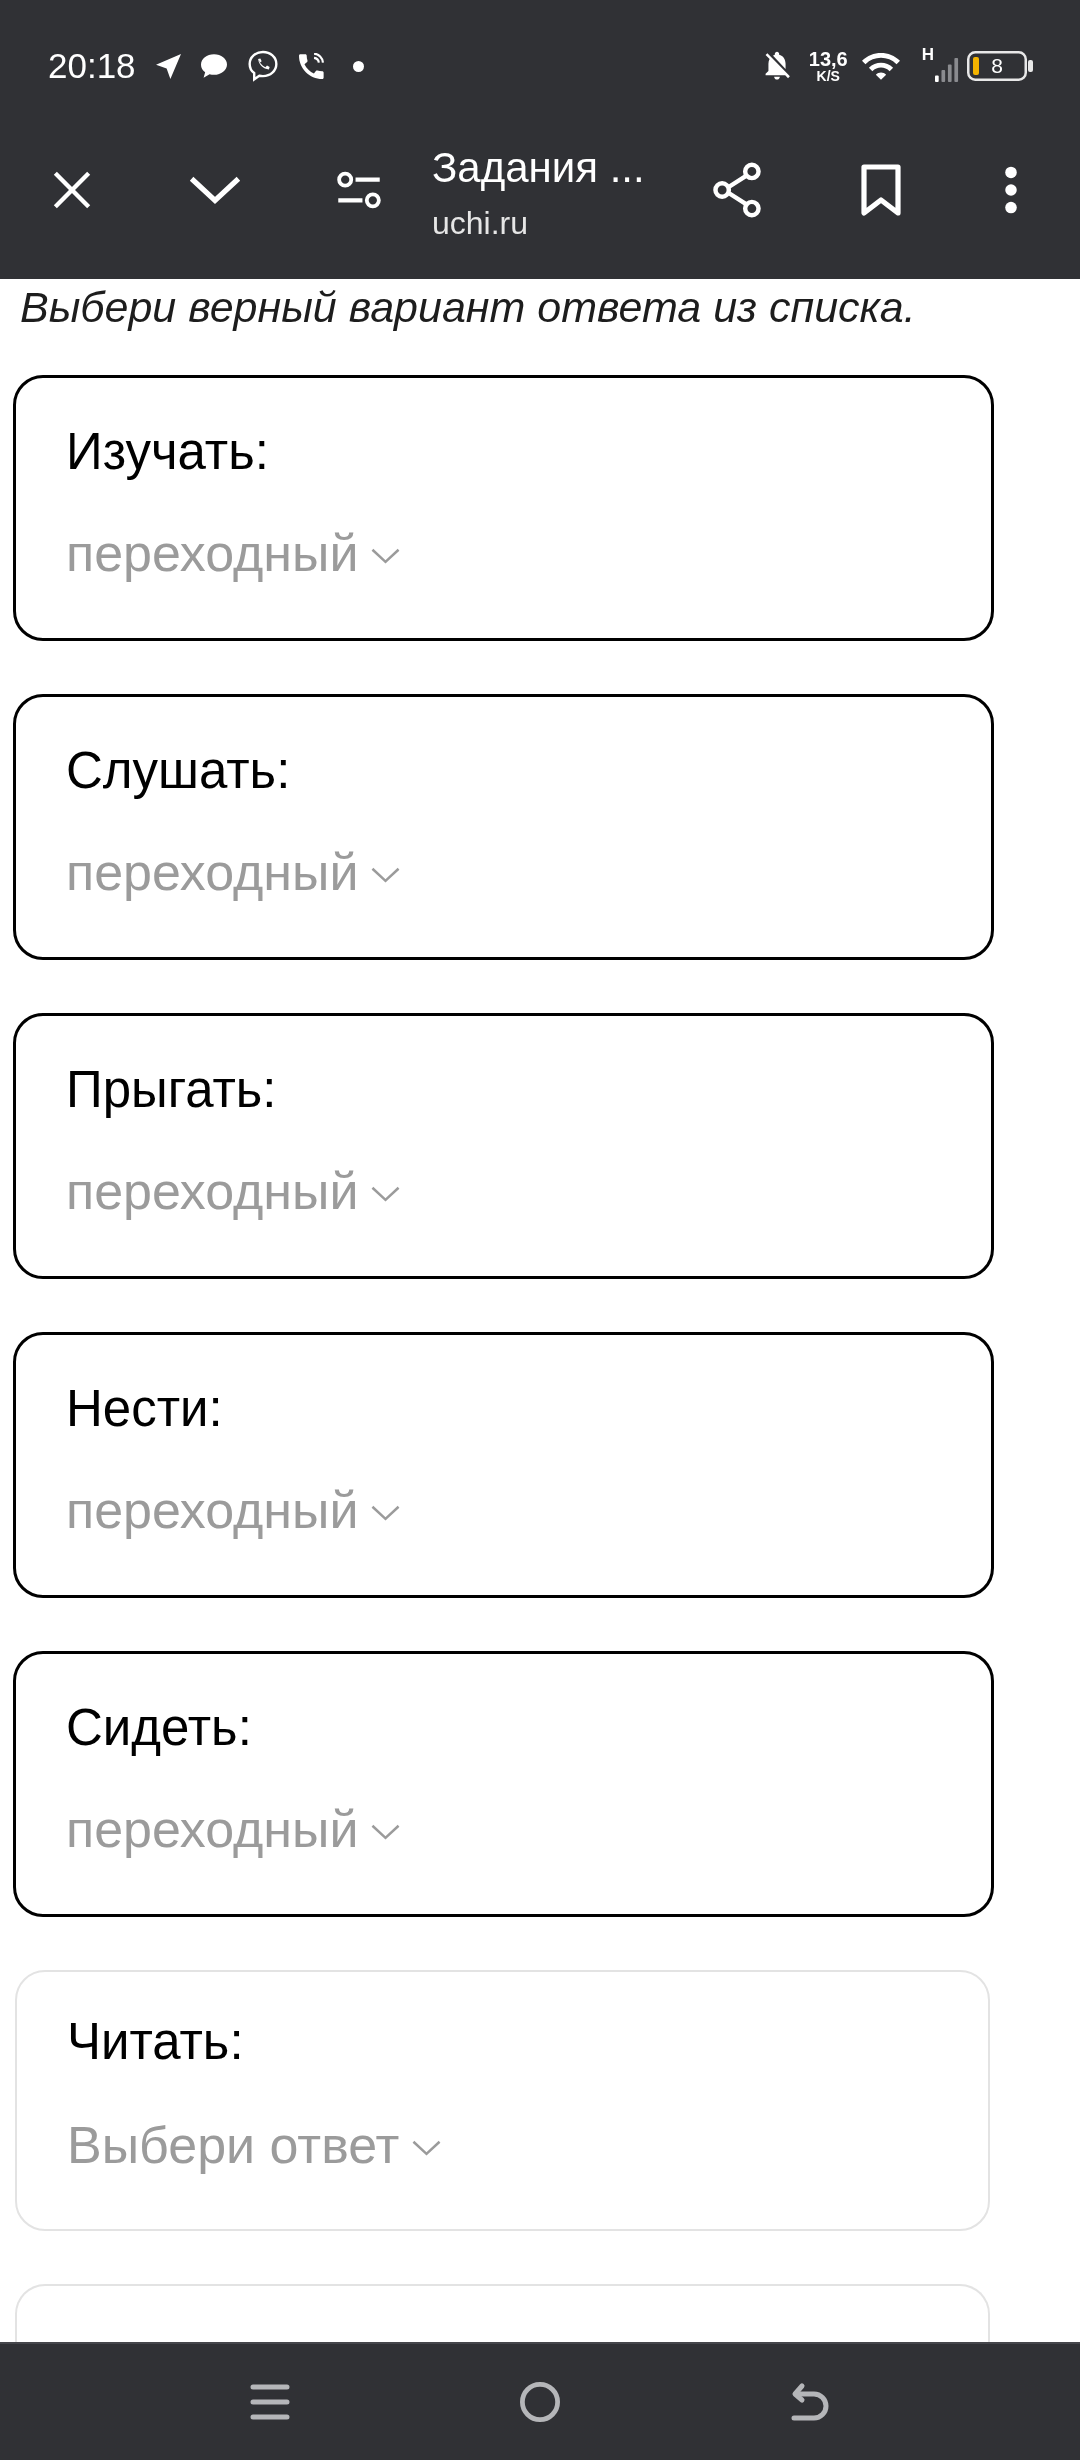 This screenshot has width=1080, height=2460. Describe the element at coordinates (167, 452) in the screenshot. I see `question-label: Изучать:` at that location.